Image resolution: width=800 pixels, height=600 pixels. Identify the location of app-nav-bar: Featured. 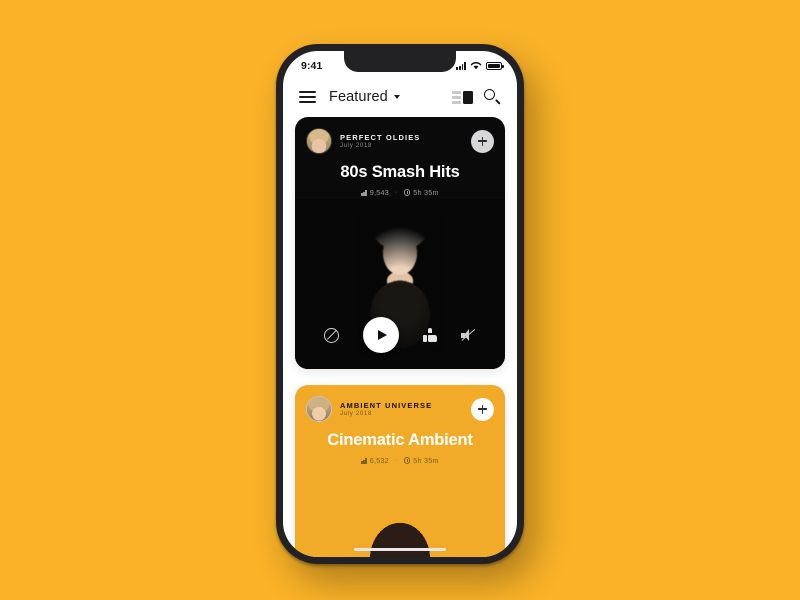
(400, 97).